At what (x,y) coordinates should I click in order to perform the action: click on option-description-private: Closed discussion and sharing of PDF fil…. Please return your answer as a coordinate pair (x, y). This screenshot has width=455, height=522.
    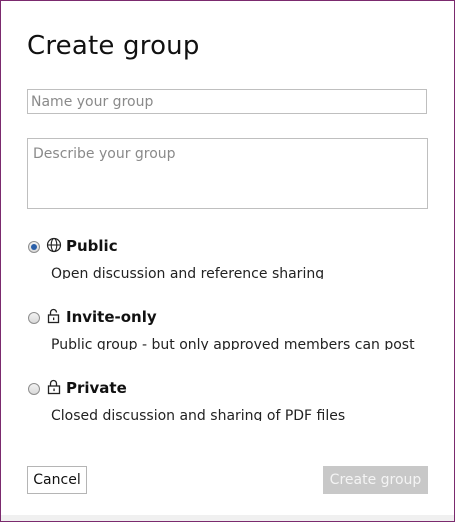
    Looking at the image, I should click on (198, 414).